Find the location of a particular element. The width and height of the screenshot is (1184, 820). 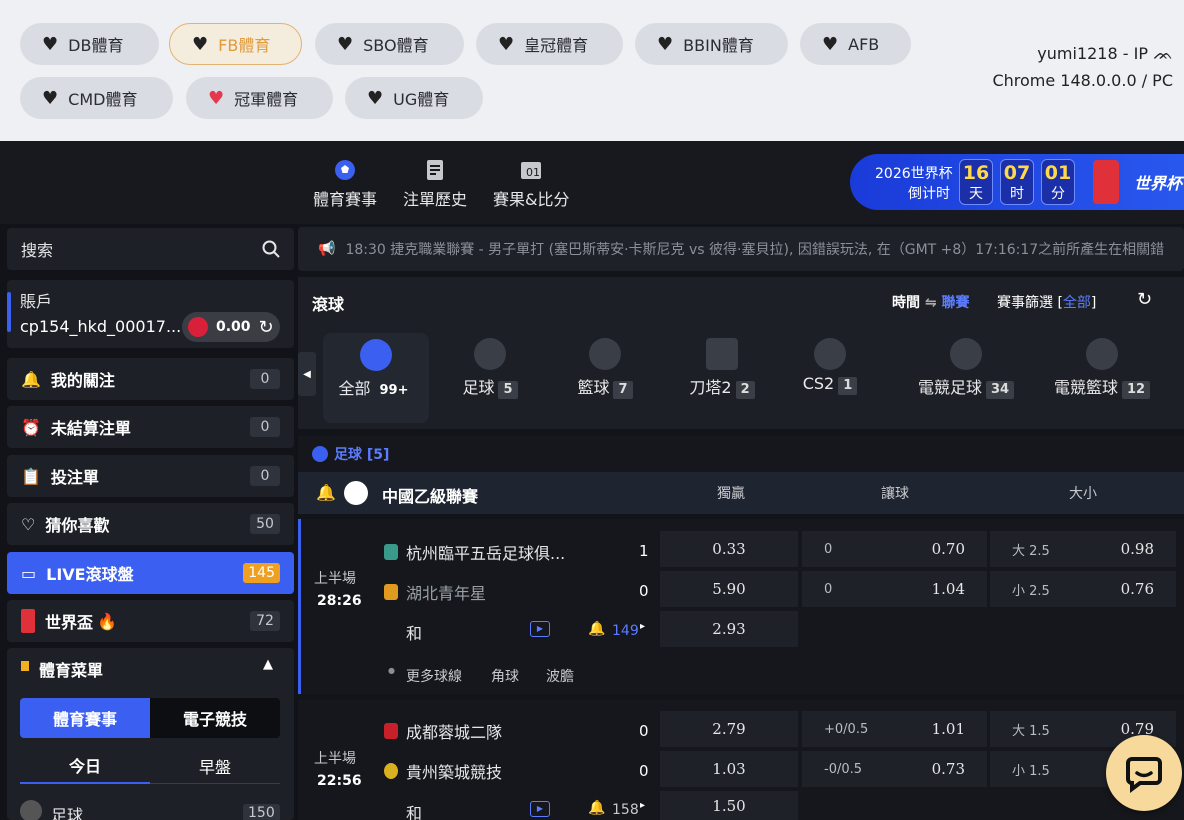

svg-text: 0 is located at coordinates (529, 172).